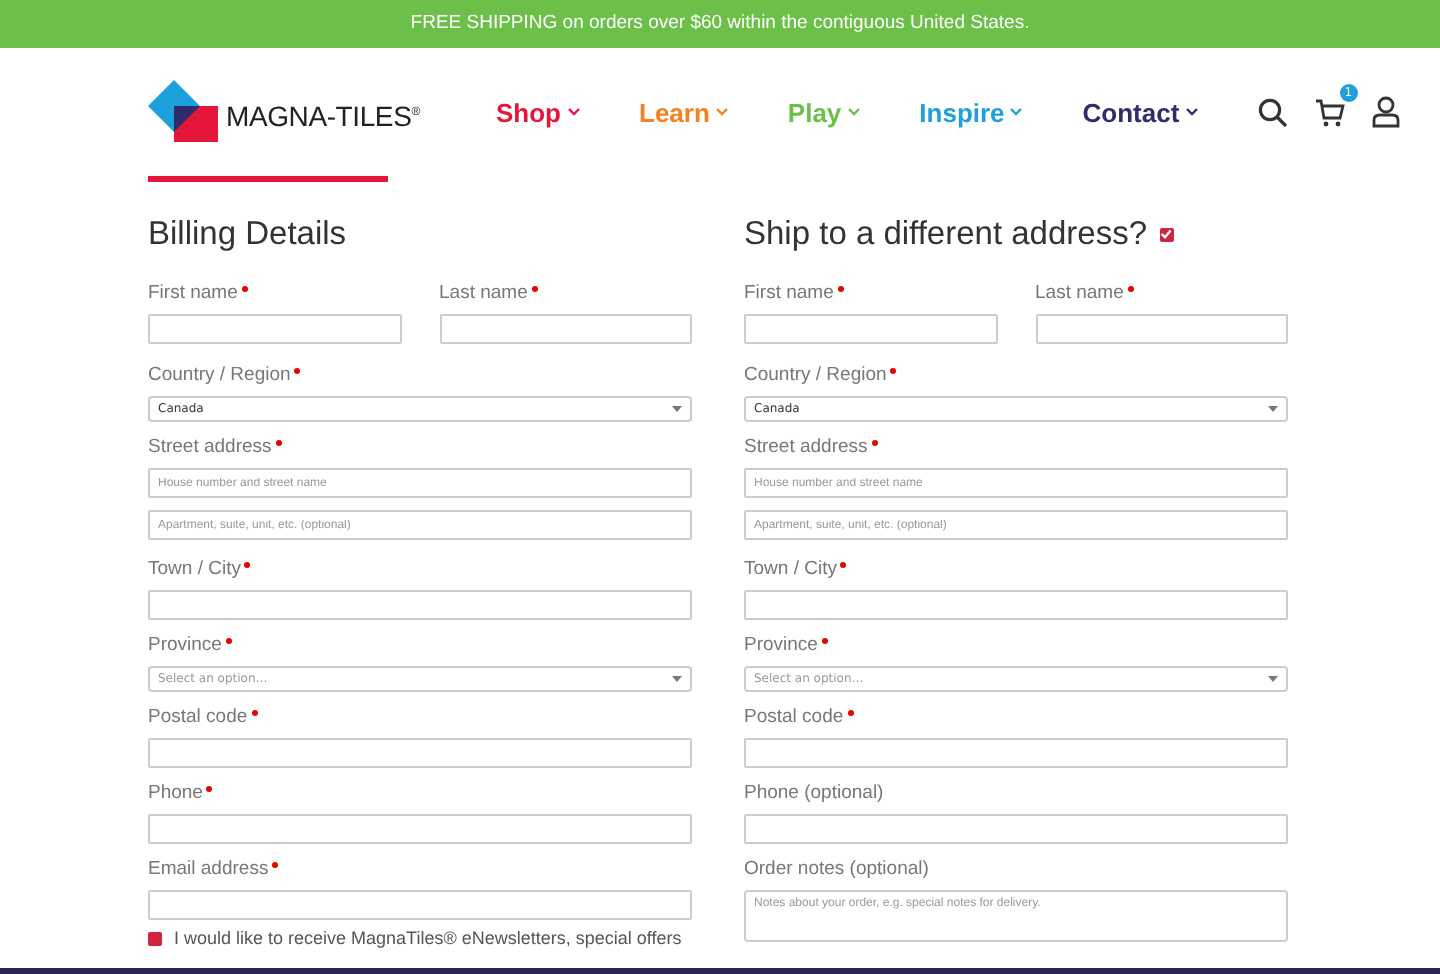 The image size is (1440, 974). Describe the element at coordinates (1272, 112) in the screenshot. I see `search-icon` at that location.